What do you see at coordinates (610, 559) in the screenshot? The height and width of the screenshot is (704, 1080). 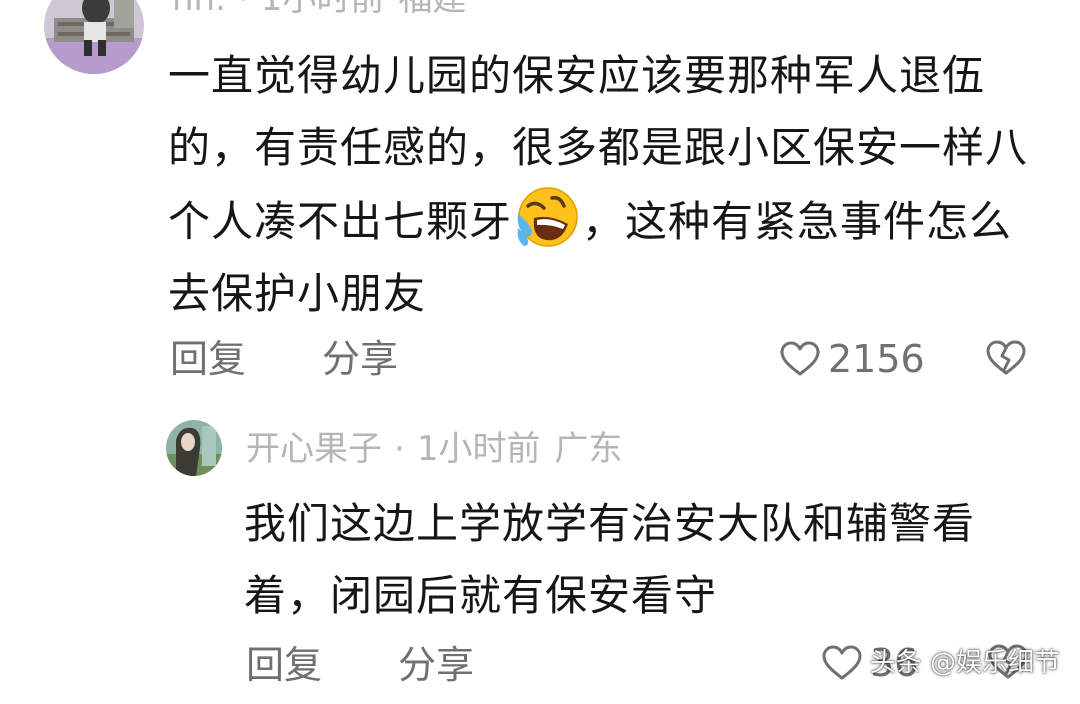 I see `comment-text: 我们这边上学放学有治安大队和辅警看着，闭园后就有保安看守` at bounding box center [610, 559].